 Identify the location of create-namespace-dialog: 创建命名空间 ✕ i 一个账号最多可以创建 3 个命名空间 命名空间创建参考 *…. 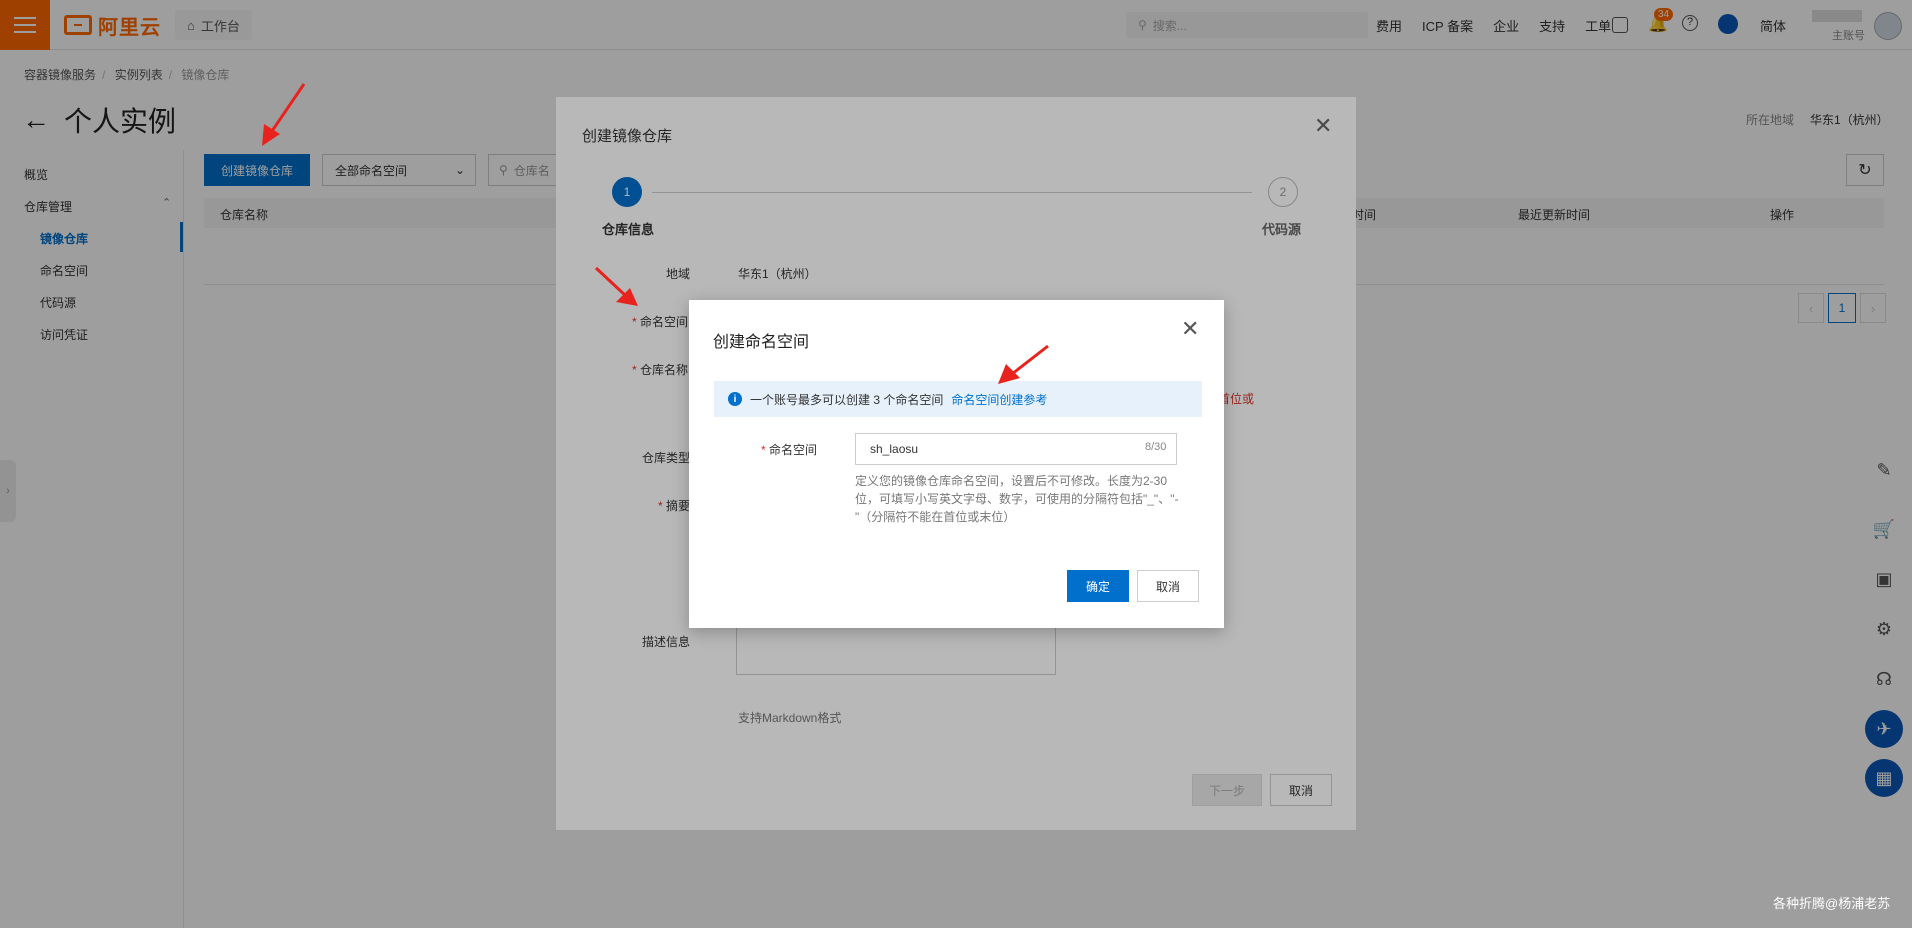
(956, 464).